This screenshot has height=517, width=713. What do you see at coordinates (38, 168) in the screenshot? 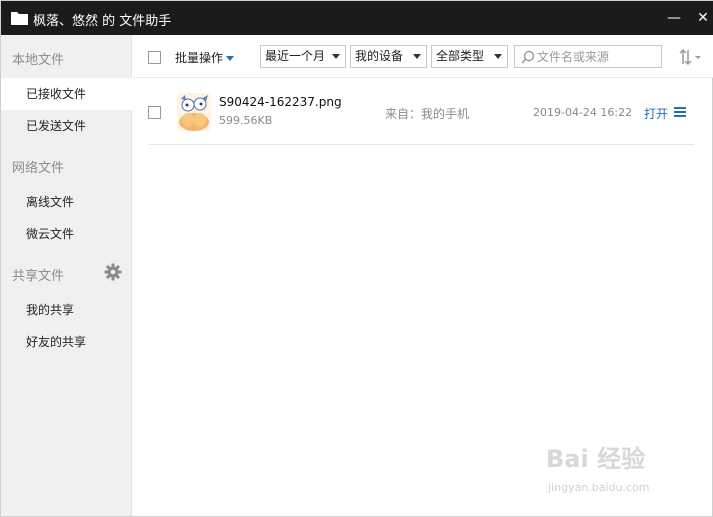
I see `sidebar-section-network: 网络文件` at bounding box center [38, 168].